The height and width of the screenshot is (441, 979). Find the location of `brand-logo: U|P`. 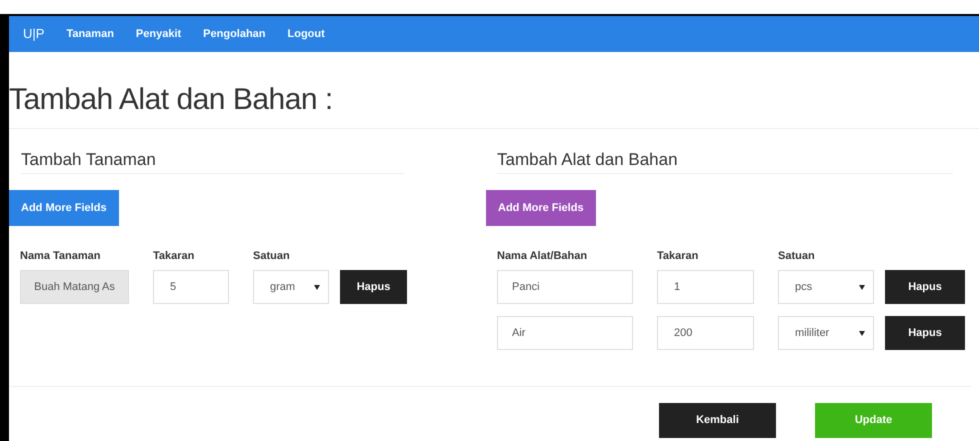

brand-logo: U|P is located at coordinates (33, 34).